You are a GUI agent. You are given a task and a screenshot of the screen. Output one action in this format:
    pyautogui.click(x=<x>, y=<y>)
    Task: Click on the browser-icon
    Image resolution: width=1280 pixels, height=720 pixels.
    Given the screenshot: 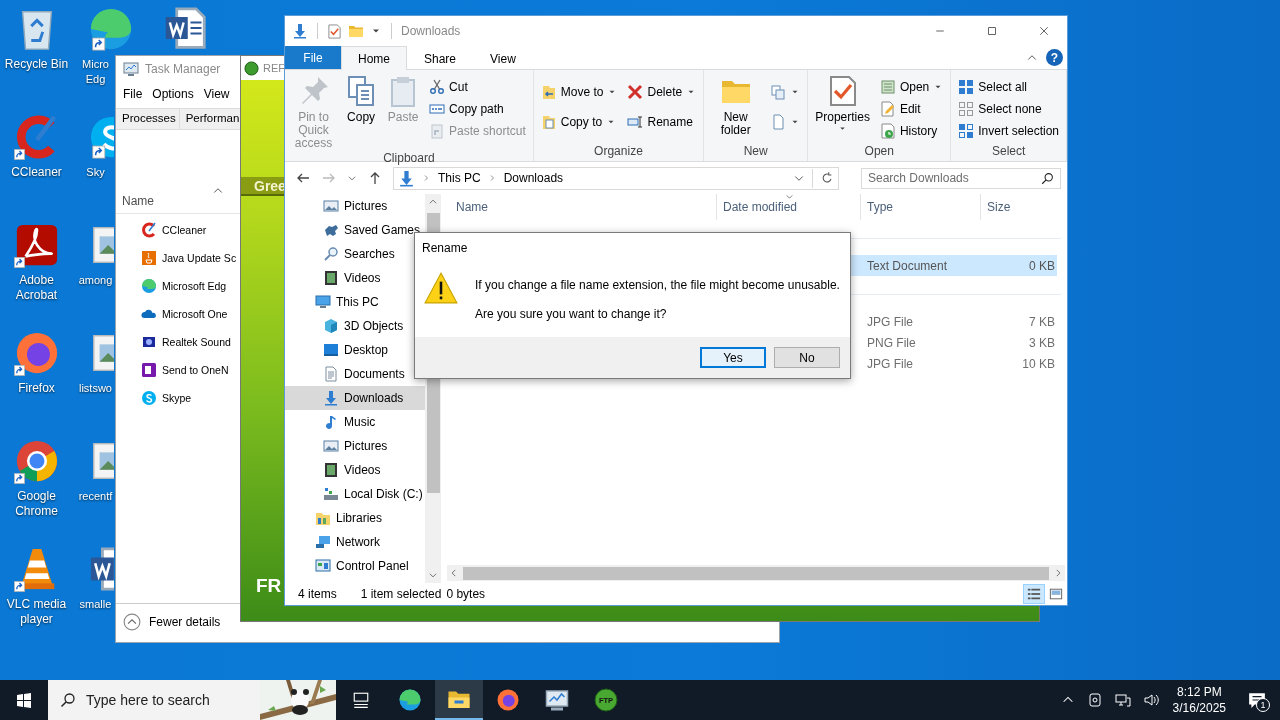 What is the action you would take?
    pyautogui.click(x=410, y=700)
    